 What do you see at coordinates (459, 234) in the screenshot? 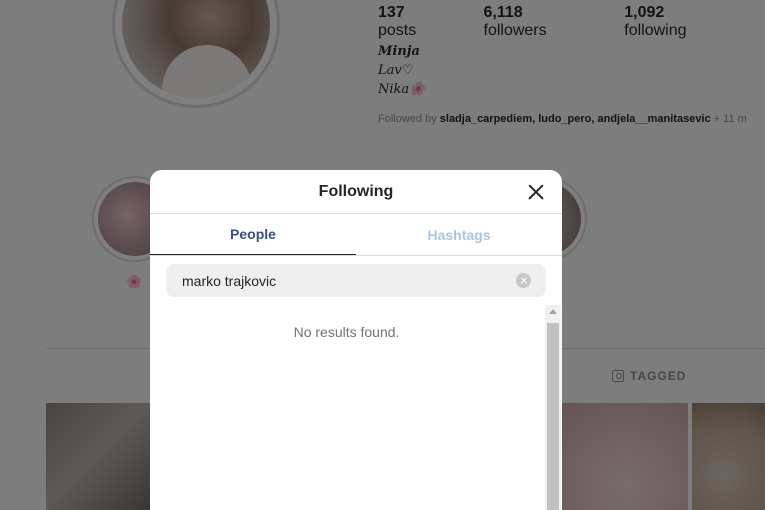
I see `tab-hashtags: Hashtags` at bounding box center [459, 234].